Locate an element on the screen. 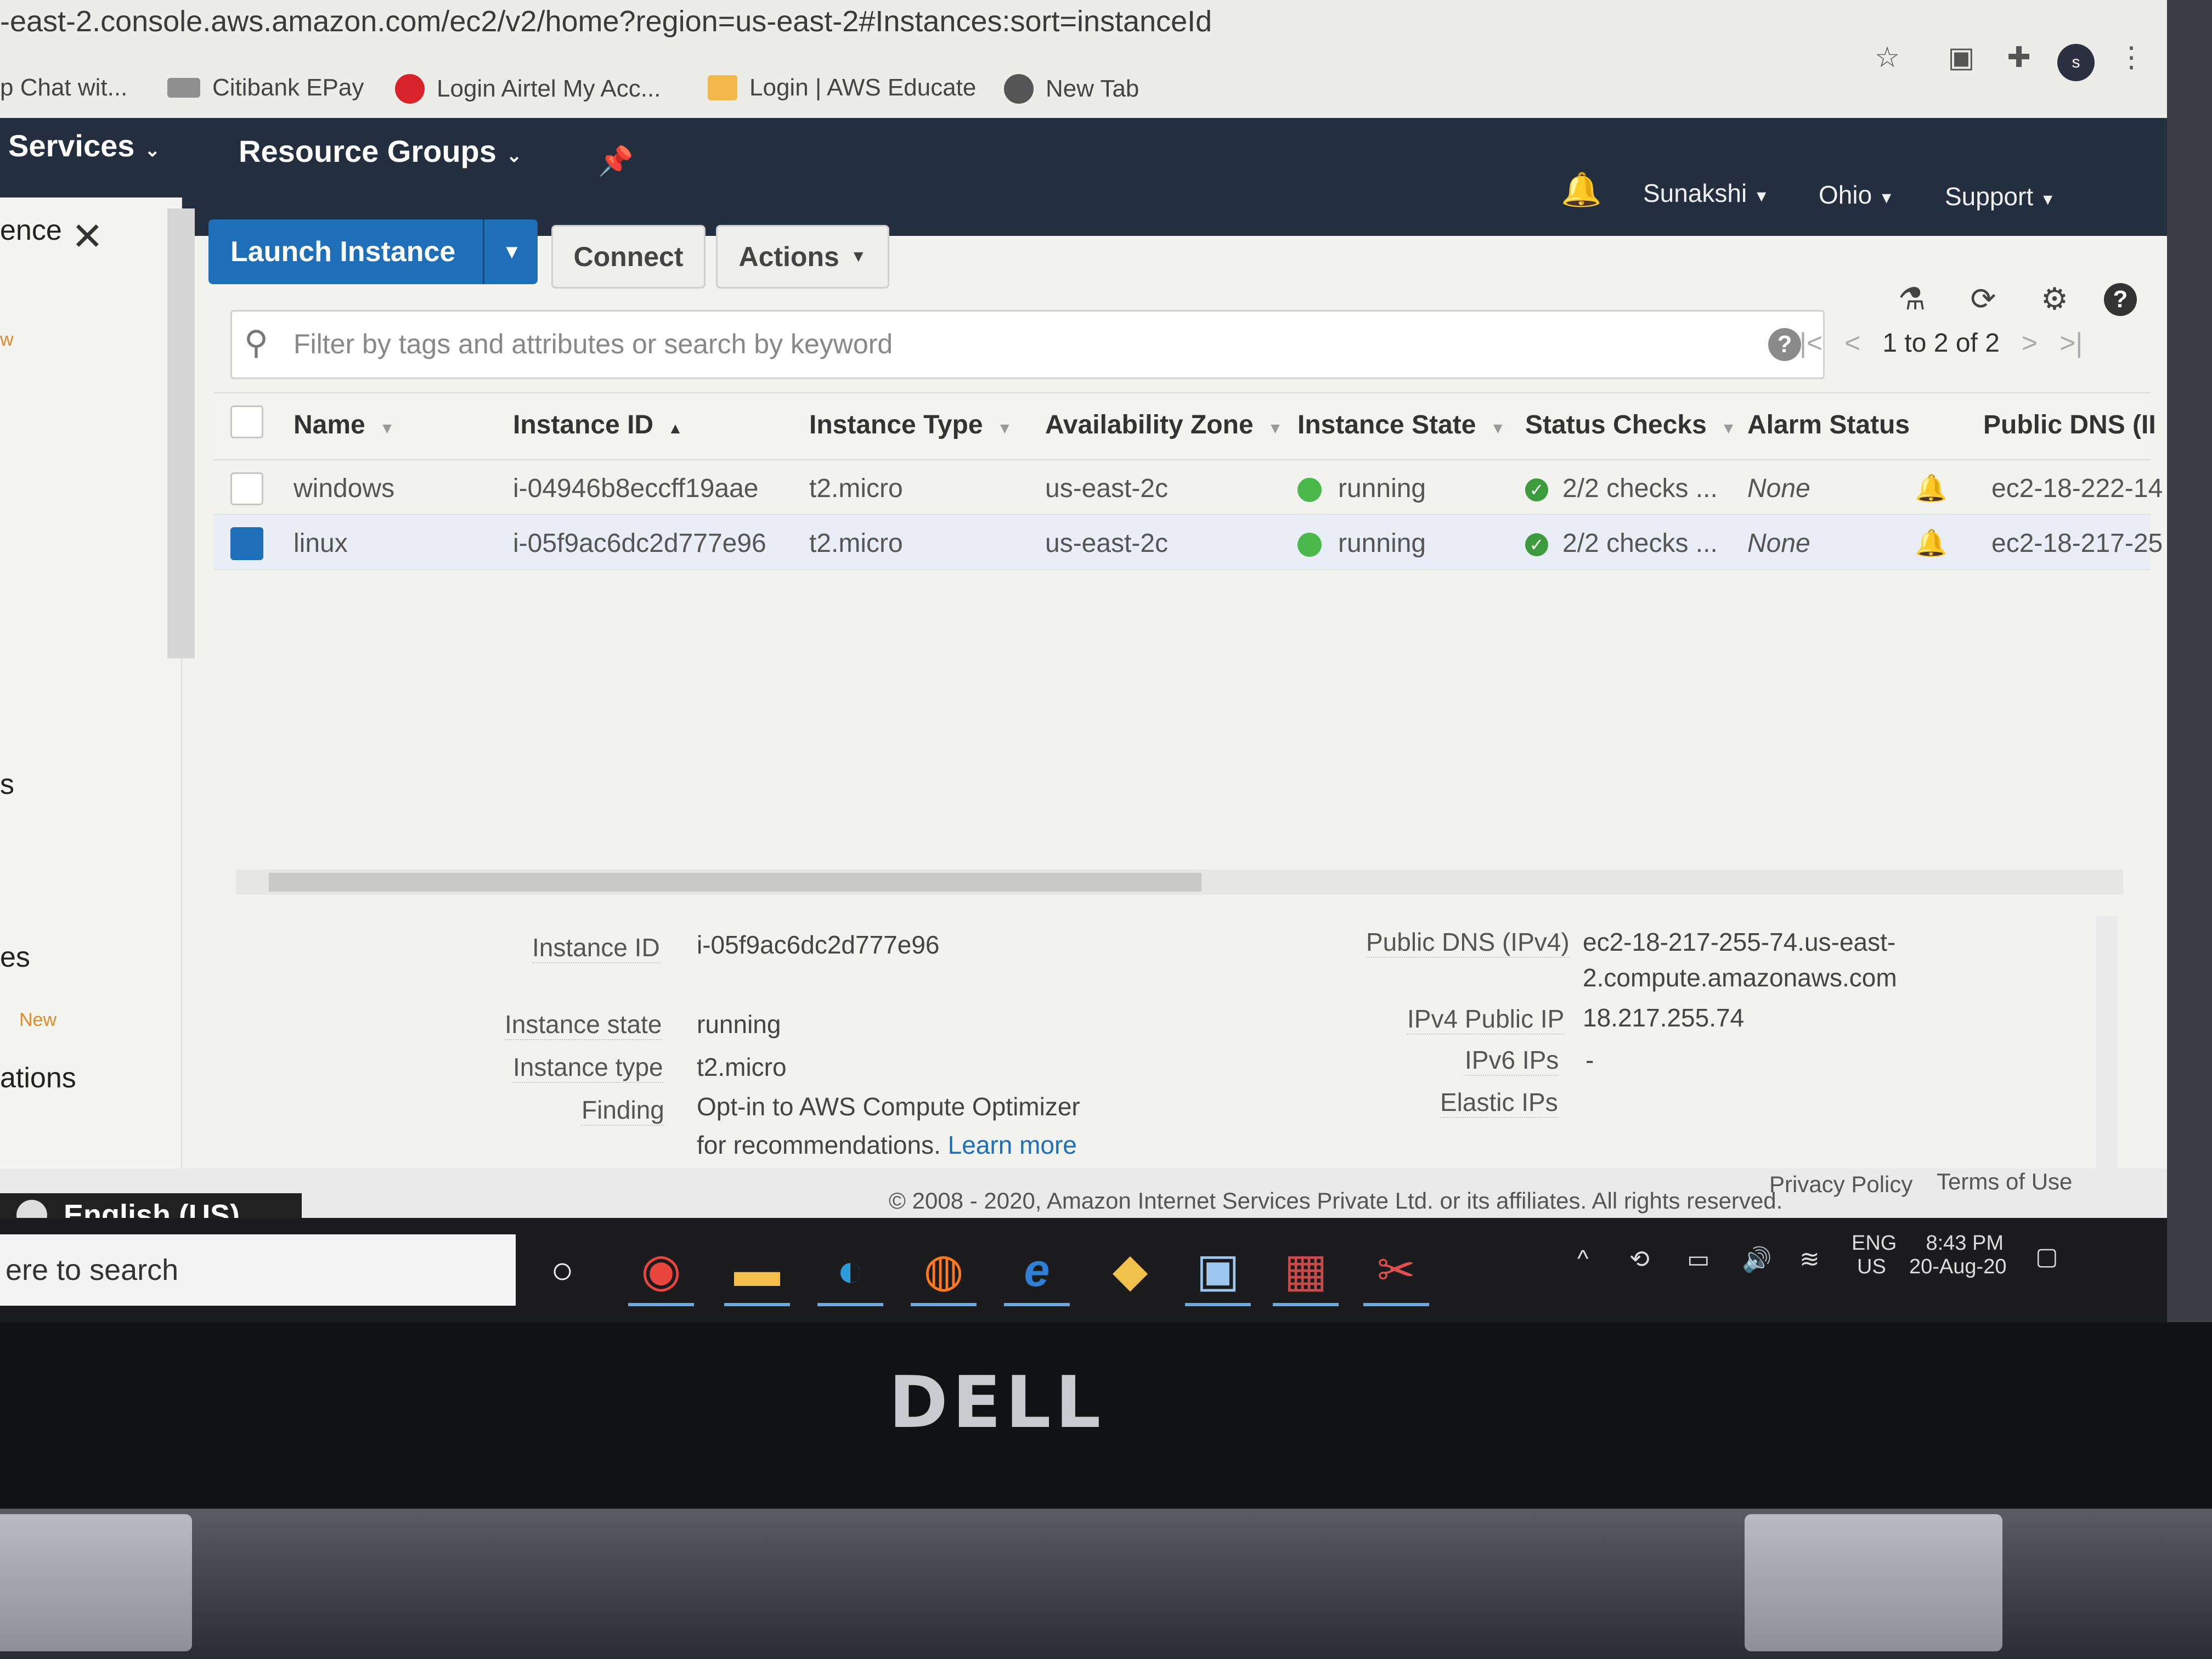  pocket-icon: ▣ is located at coordinates (1961, 57).